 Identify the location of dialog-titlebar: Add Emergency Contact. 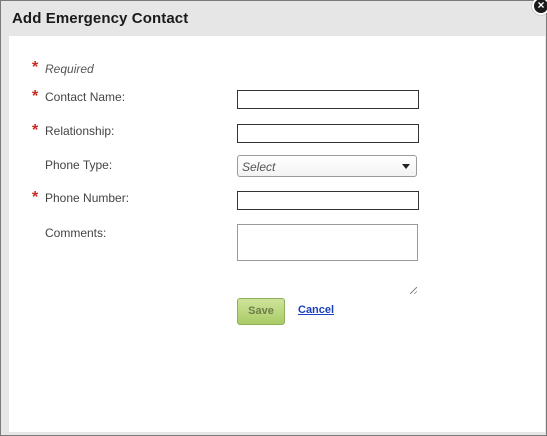
(273, 18).